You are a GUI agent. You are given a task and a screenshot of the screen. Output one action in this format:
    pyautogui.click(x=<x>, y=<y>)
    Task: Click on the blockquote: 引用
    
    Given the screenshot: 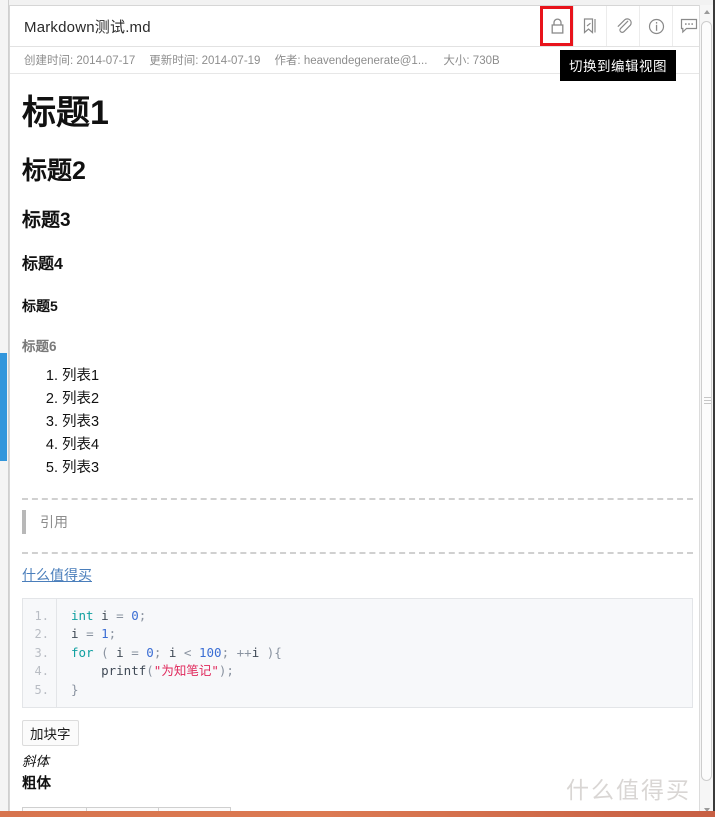 What is the action you would take?
    pyautogui.click(x=357, y=521)
    